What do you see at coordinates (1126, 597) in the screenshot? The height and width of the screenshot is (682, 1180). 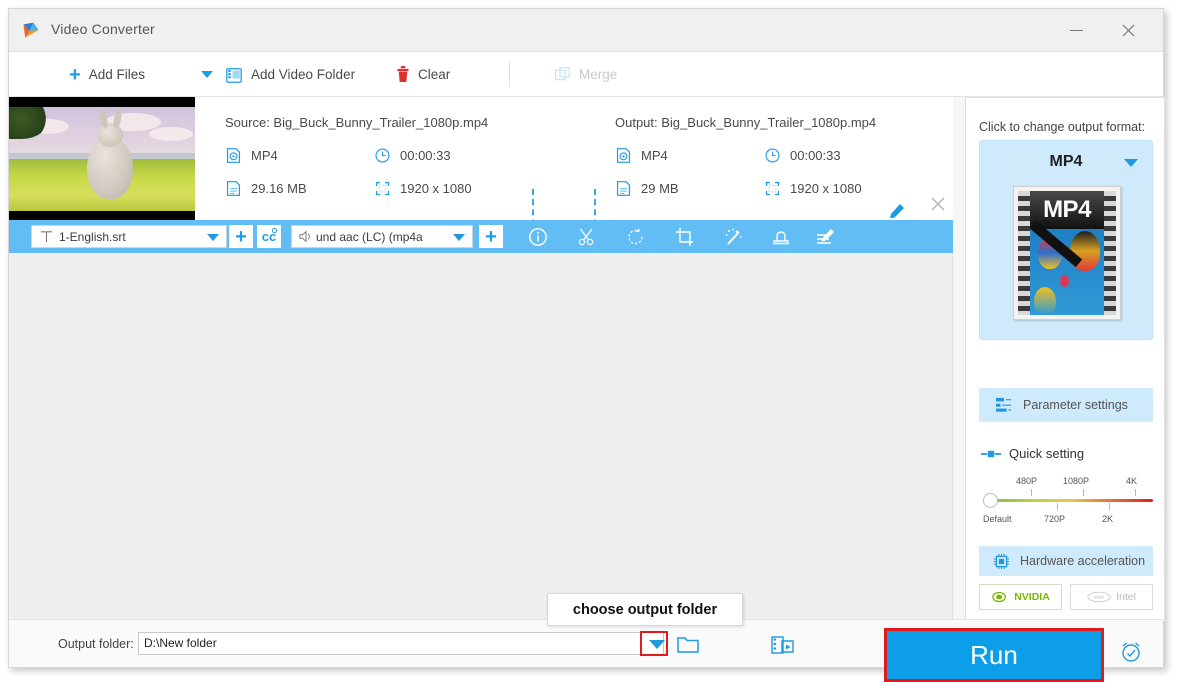 I see `gpu-intel-label: Intel` at bounding box center [1126, 597].